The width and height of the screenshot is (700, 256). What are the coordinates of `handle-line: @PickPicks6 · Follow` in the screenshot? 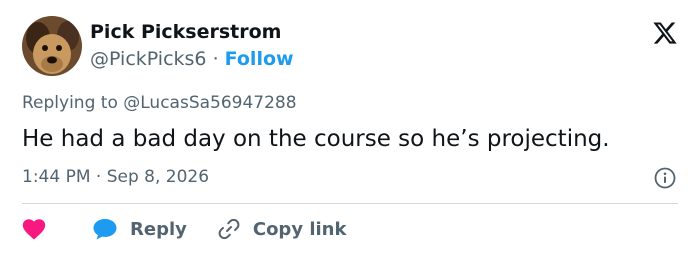 It's located at (192, 59).